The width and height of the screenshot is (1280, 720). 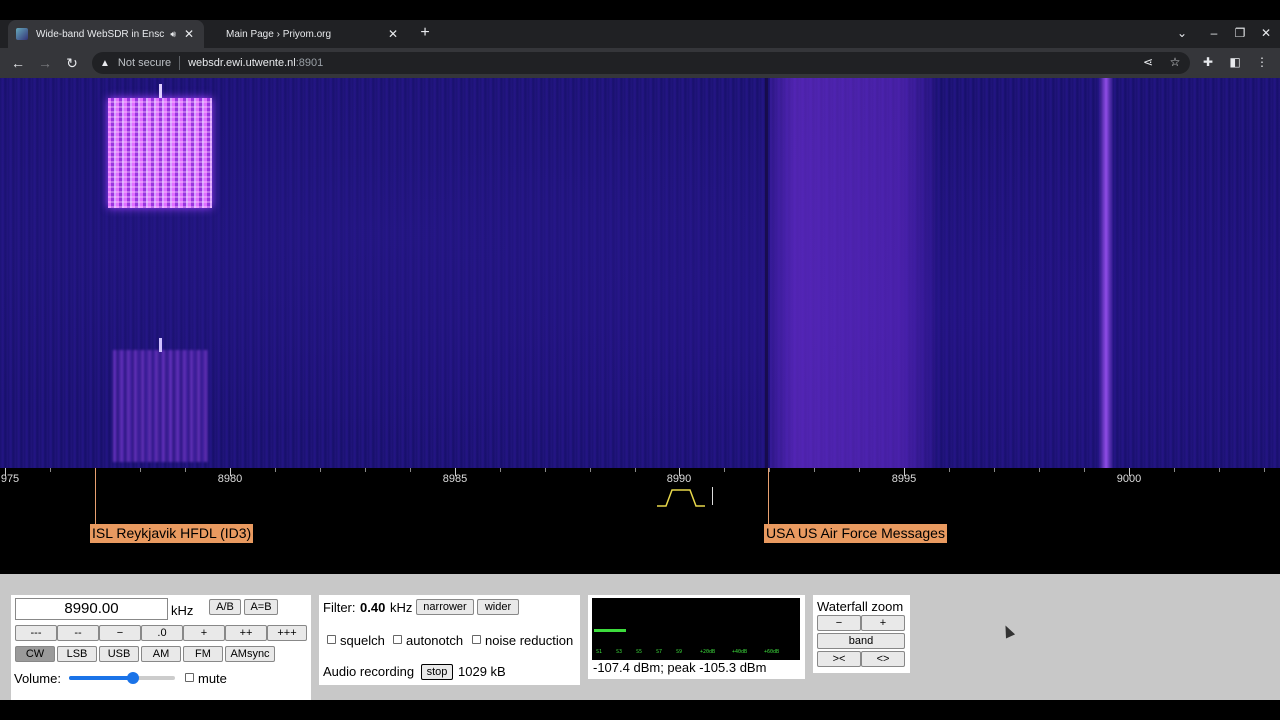 I want to click on wider-button: wider, so click(x=498, y=607).